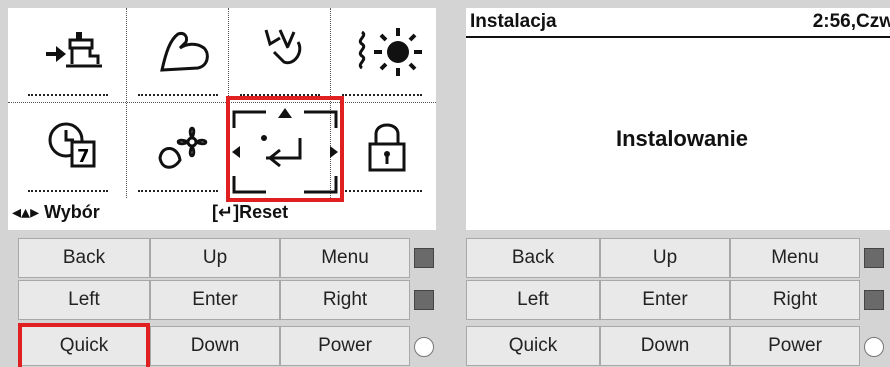  I want to click on installing-message: Instalowanie, so click(682, 138).